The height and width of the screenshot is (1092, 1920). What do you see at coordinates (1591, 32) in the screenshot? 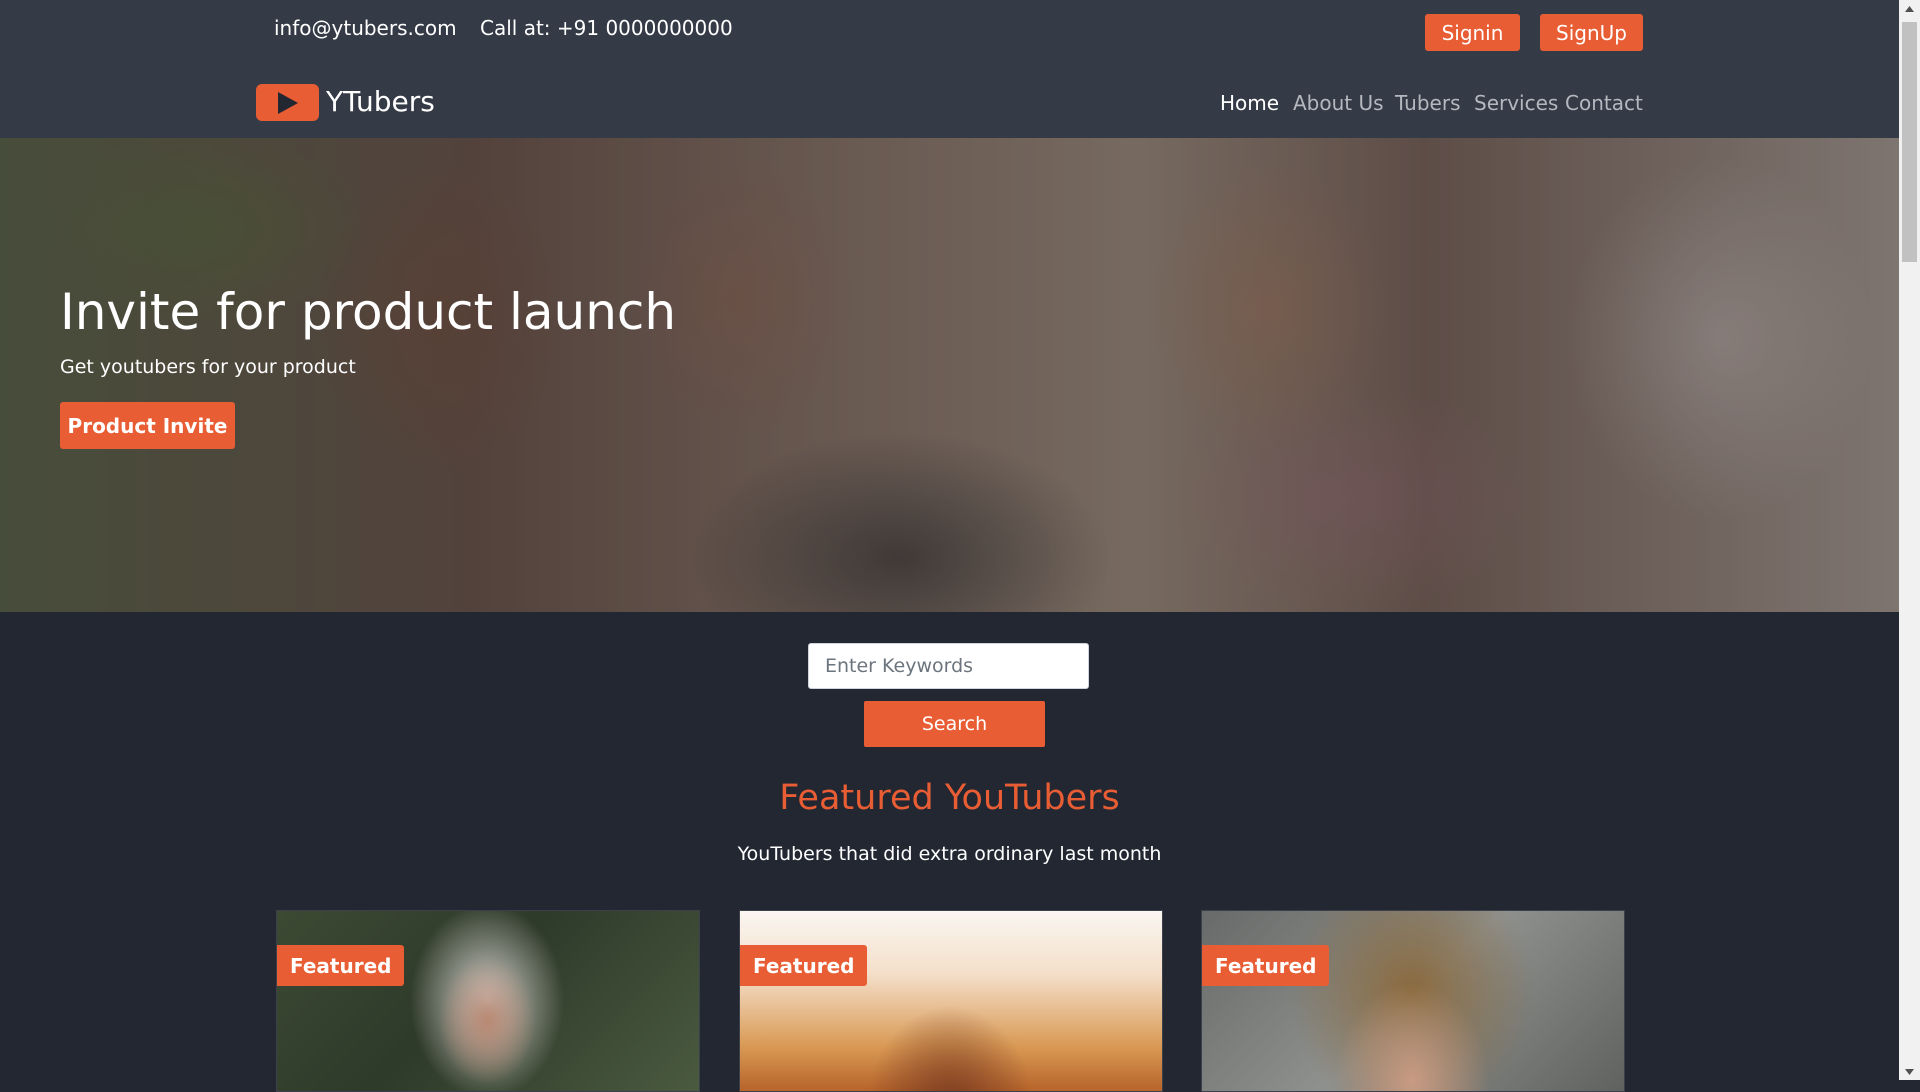
I see `signup-button: SignUp` at bounding box center [1591, 32].